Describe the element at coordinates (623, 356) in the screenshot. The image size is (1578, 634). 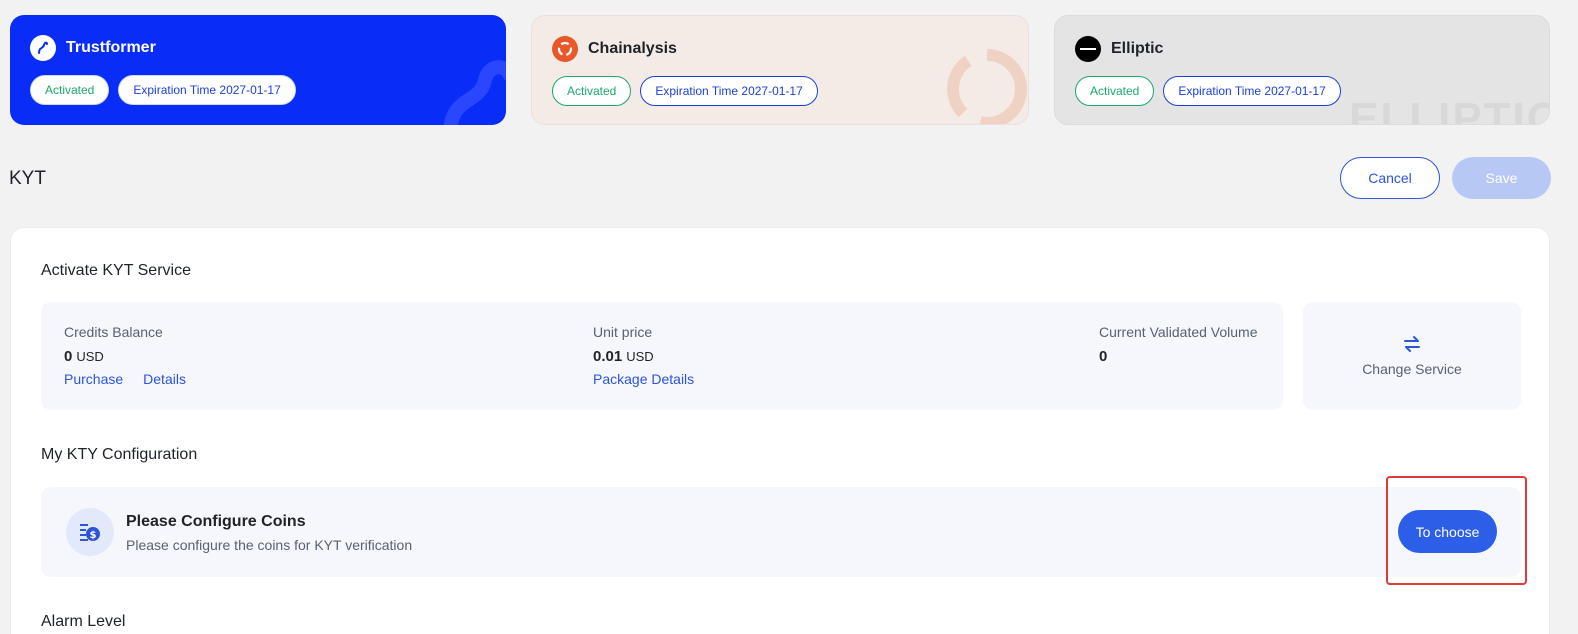
I see `unit-price-value: 0.01 USD` at that location.